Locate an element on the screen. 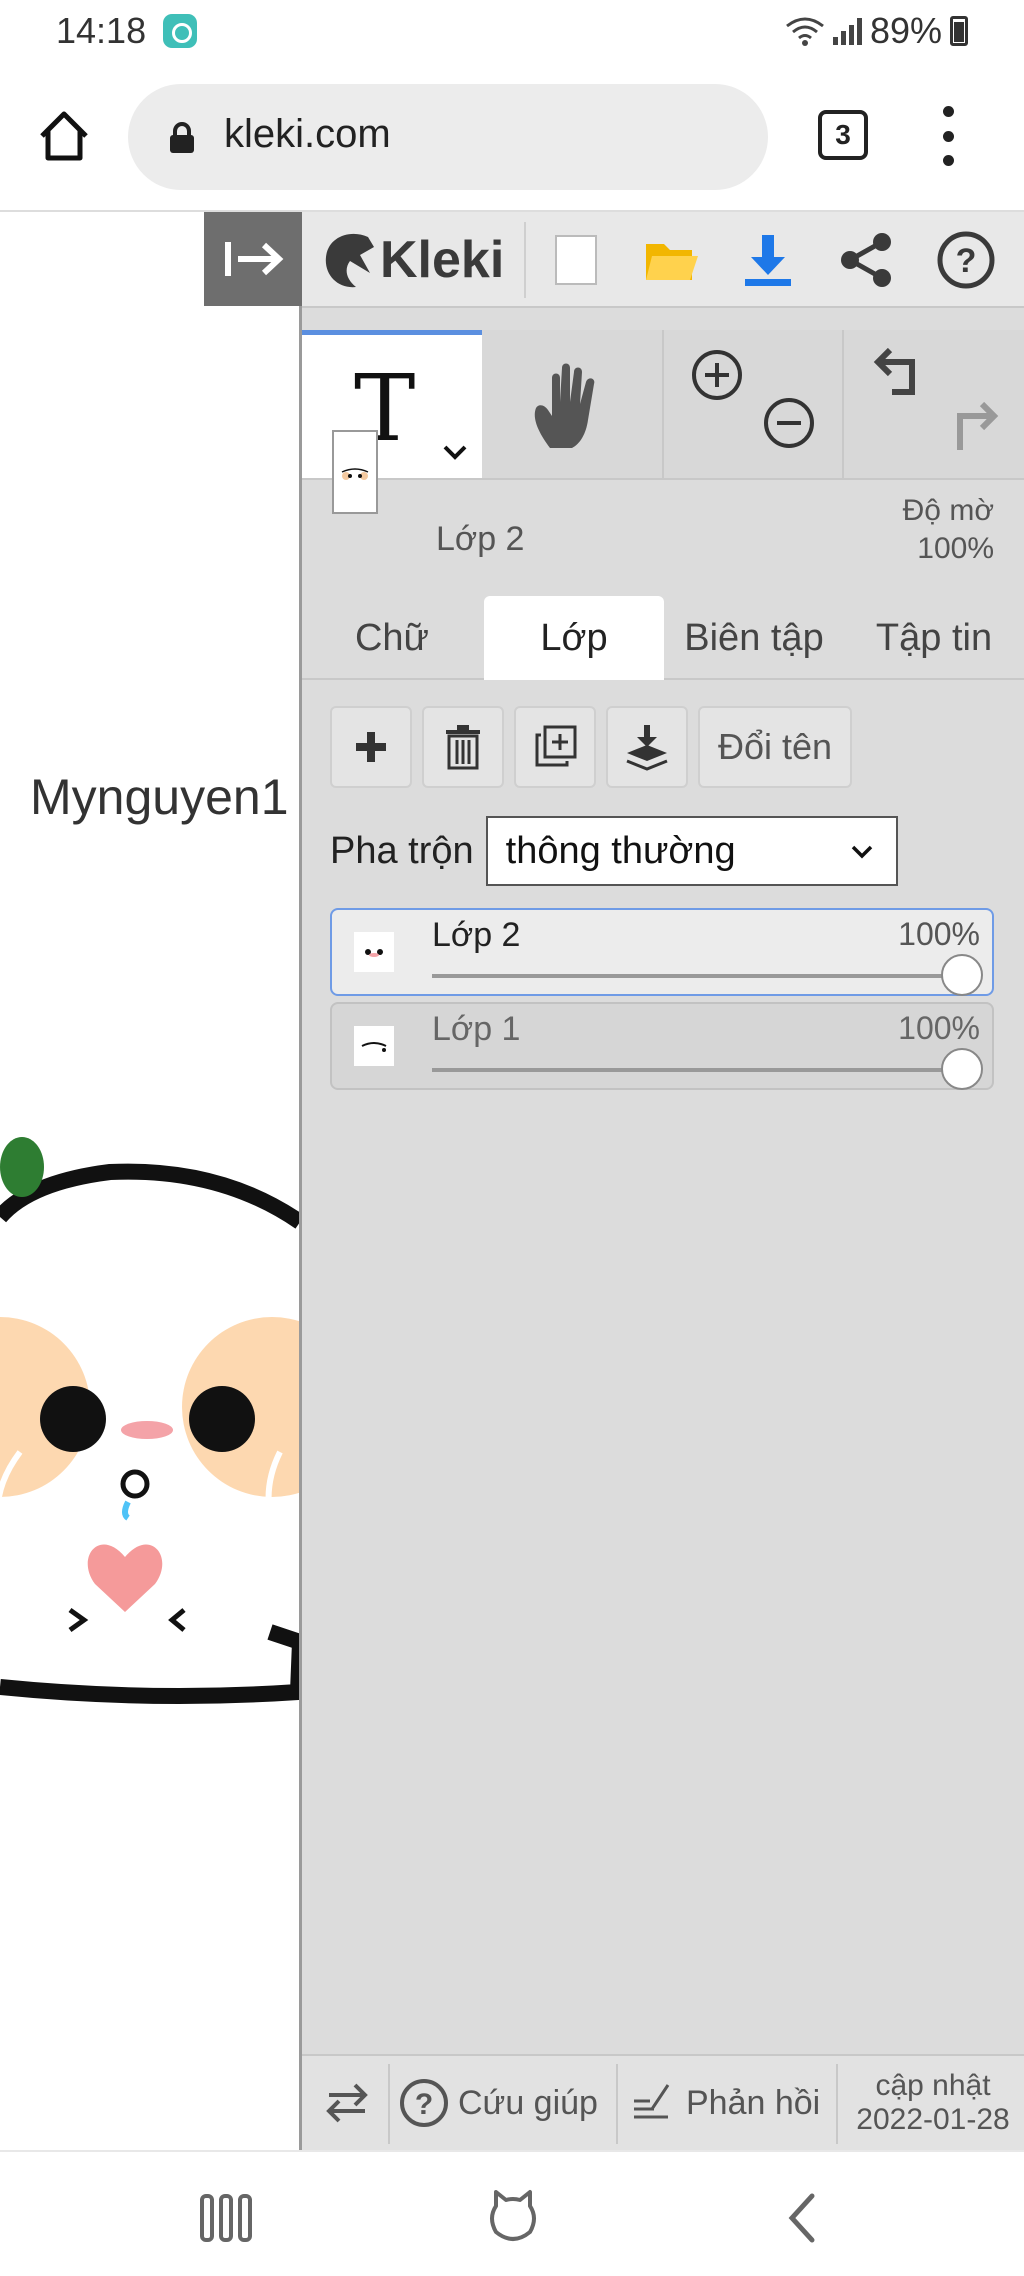 This screenshot has width=1024, height=2276. add-layer-button is located at coordinates (371, 747).